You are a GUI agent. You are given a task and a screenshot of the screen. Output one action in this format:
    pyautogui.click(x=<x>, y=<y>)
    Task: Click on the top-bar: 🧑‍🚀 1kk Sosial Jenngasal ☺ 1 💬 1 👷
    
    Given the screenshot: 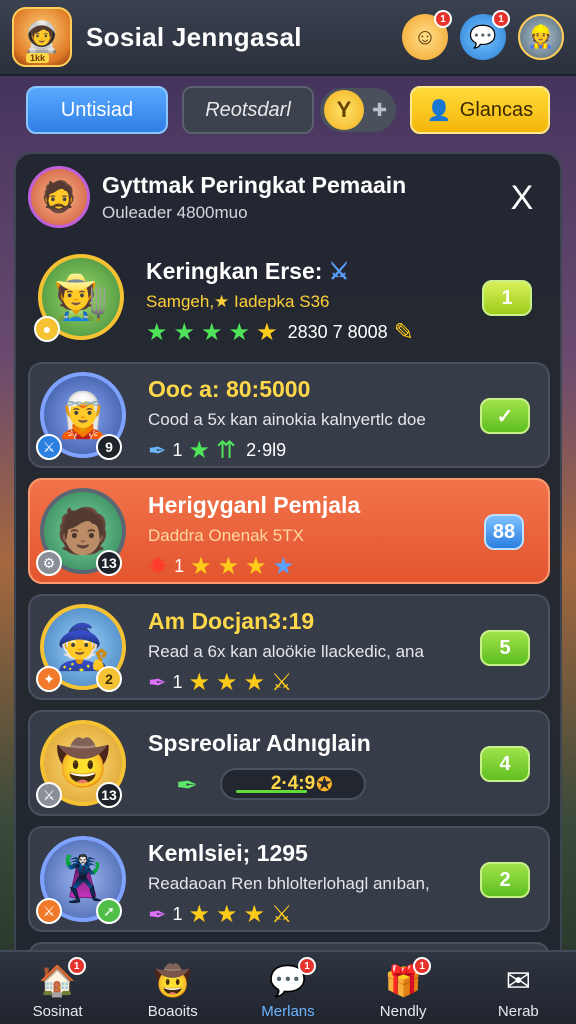 What is the action you would take?
    pyautogui.click(x=288, y=38)
    